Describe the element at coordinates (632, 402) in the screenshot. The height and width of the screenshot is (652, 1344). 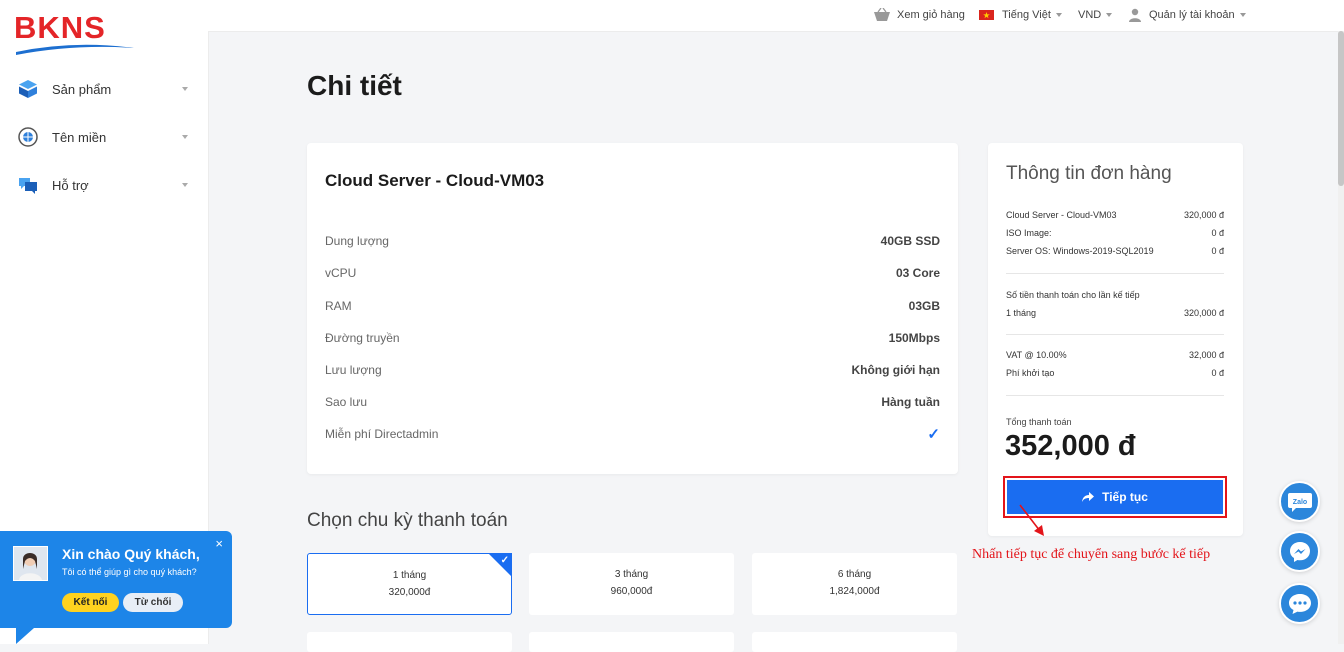
I see `spec-row: Sao lưu Hàng tuần` at that location.